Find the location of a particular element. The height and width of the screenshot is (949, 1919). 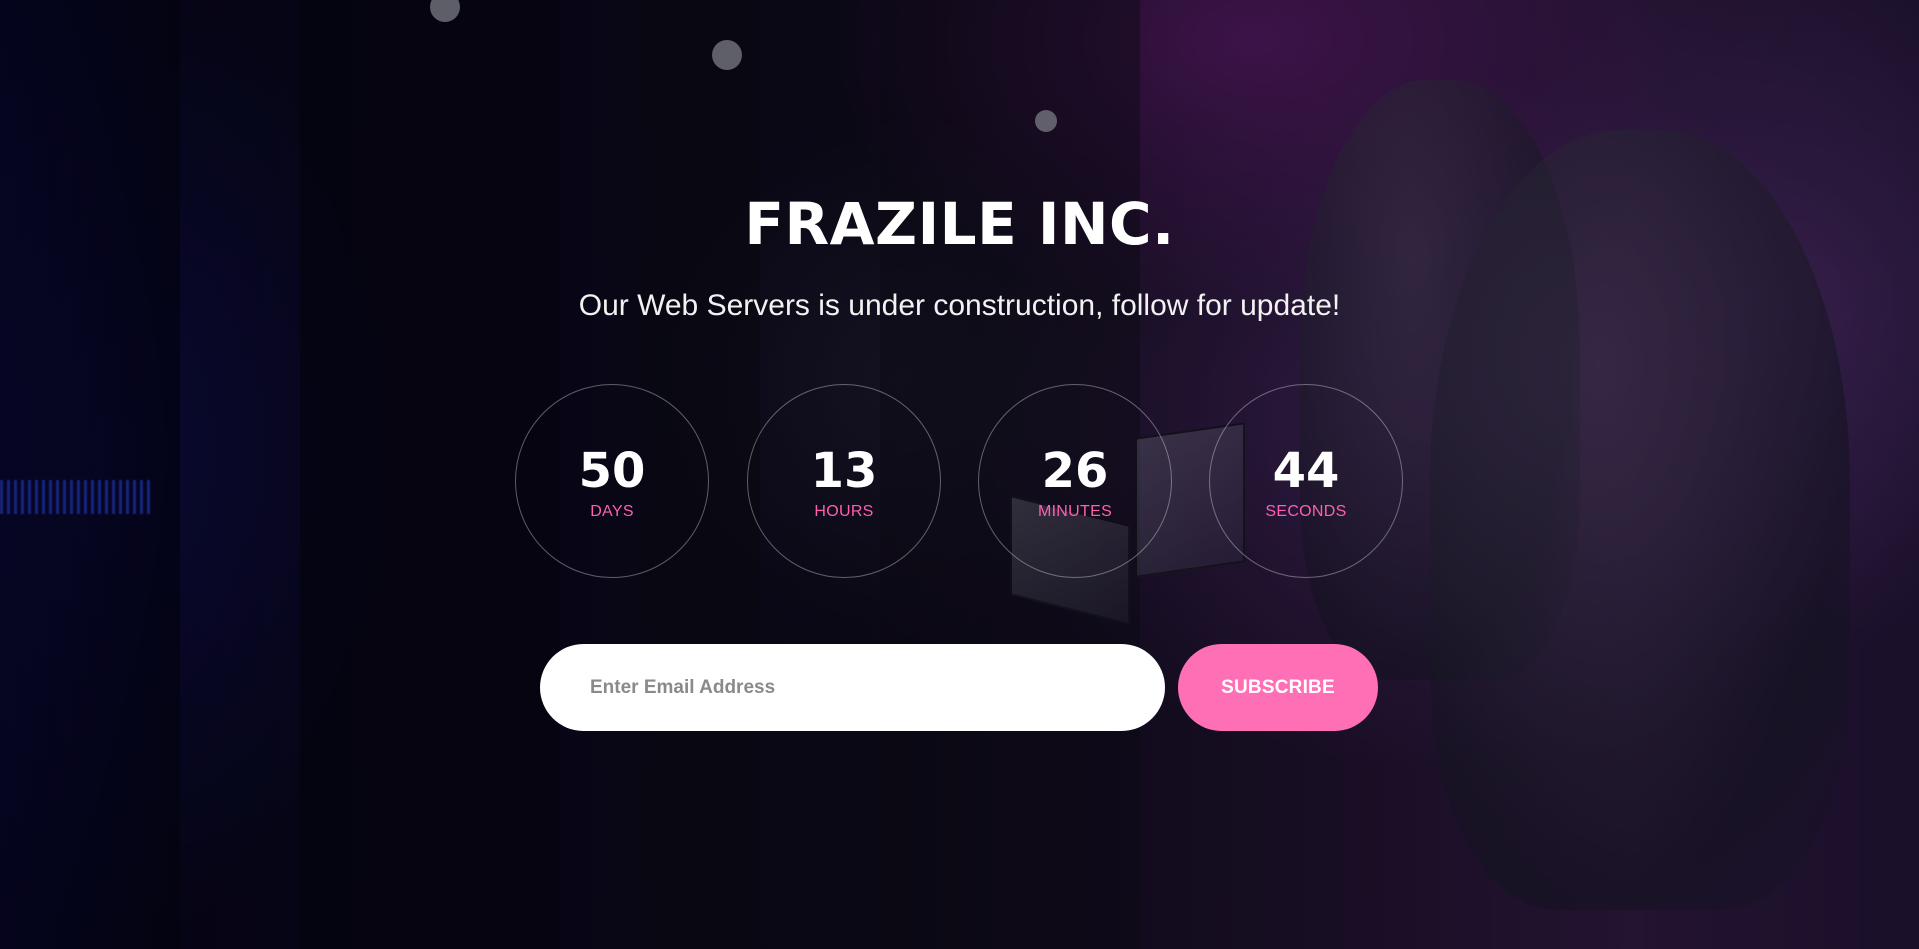

subscribe-form: SUBSCRIBE is located at coordinates (960, 687).